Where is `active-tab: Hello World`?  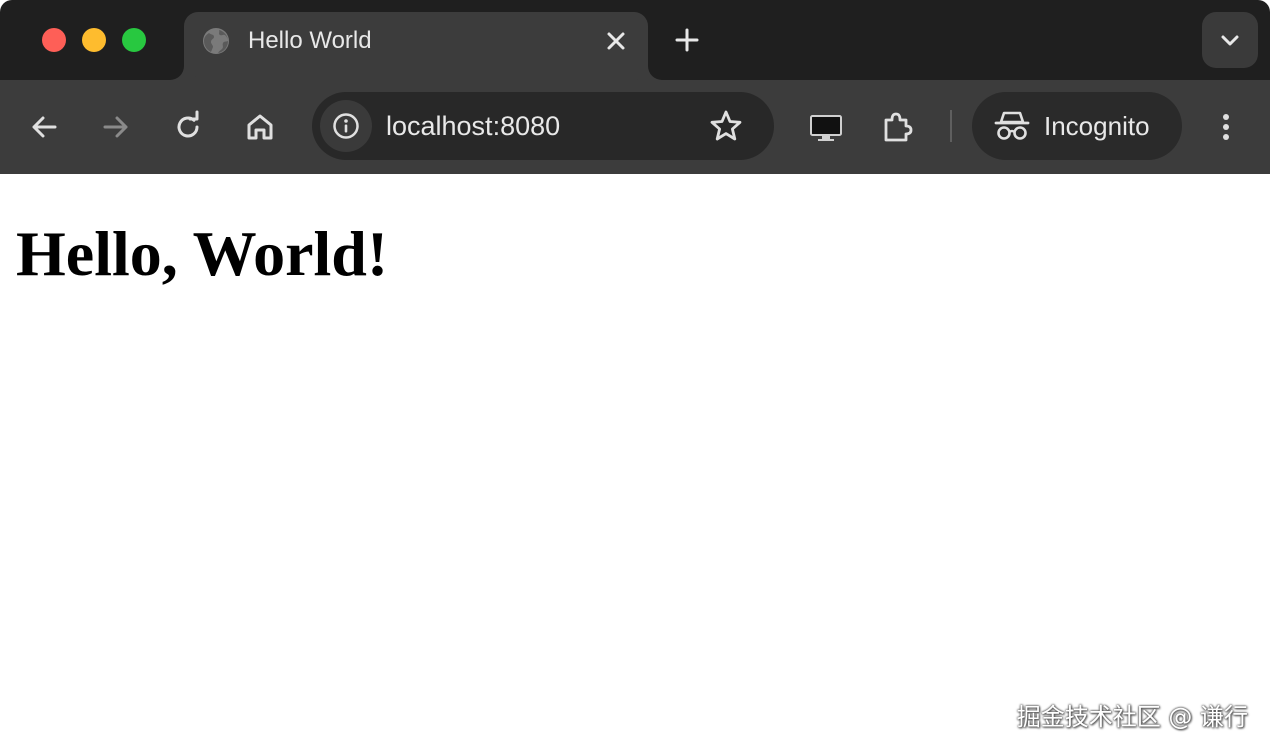 active-tab: Hello World is located at coordinates (416, 46).